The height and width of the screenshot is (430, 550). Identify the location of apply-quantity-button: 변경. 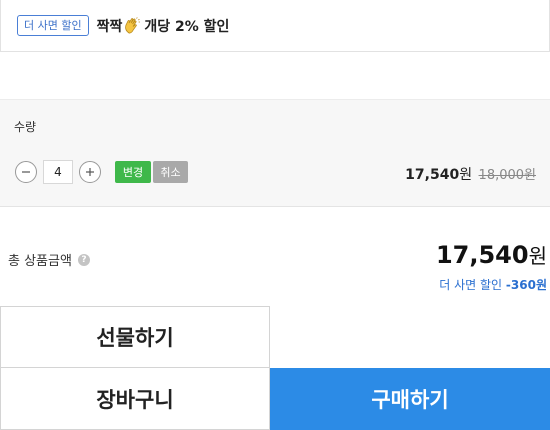
(133, 172).